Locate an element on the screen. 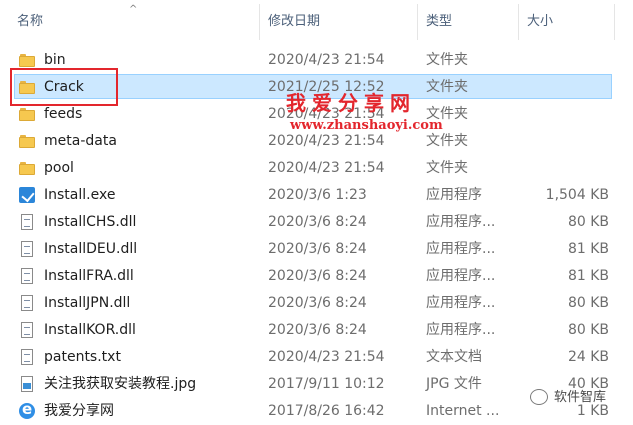 This screenshot has width=633, height=425. file-row: Install.exe 2020/3/6 1:23 应用程序 1,504 KB is located at coordinates (316, 195).